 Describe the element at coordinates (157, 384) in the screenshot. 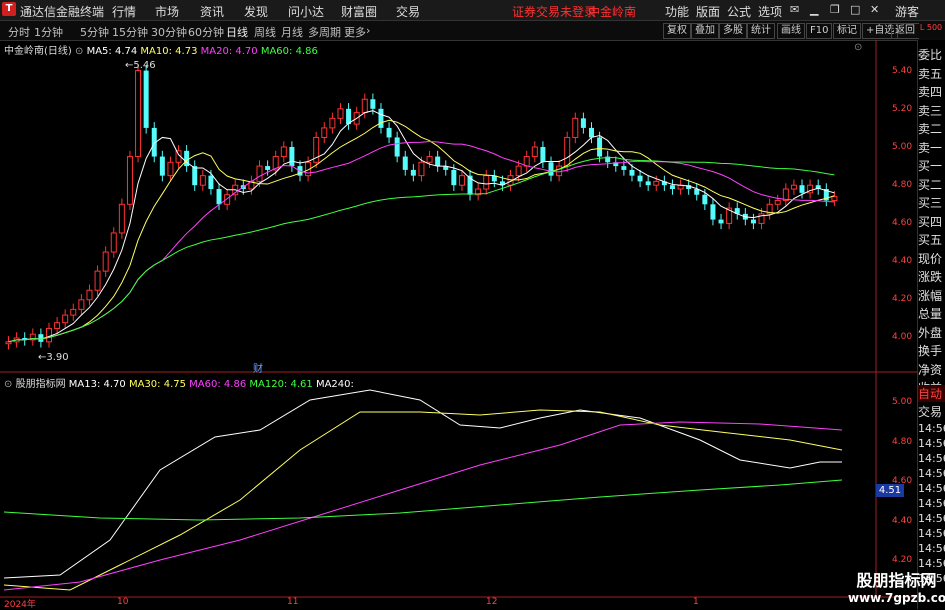

I see `ma30-label: MA30: 4.75` at that location.